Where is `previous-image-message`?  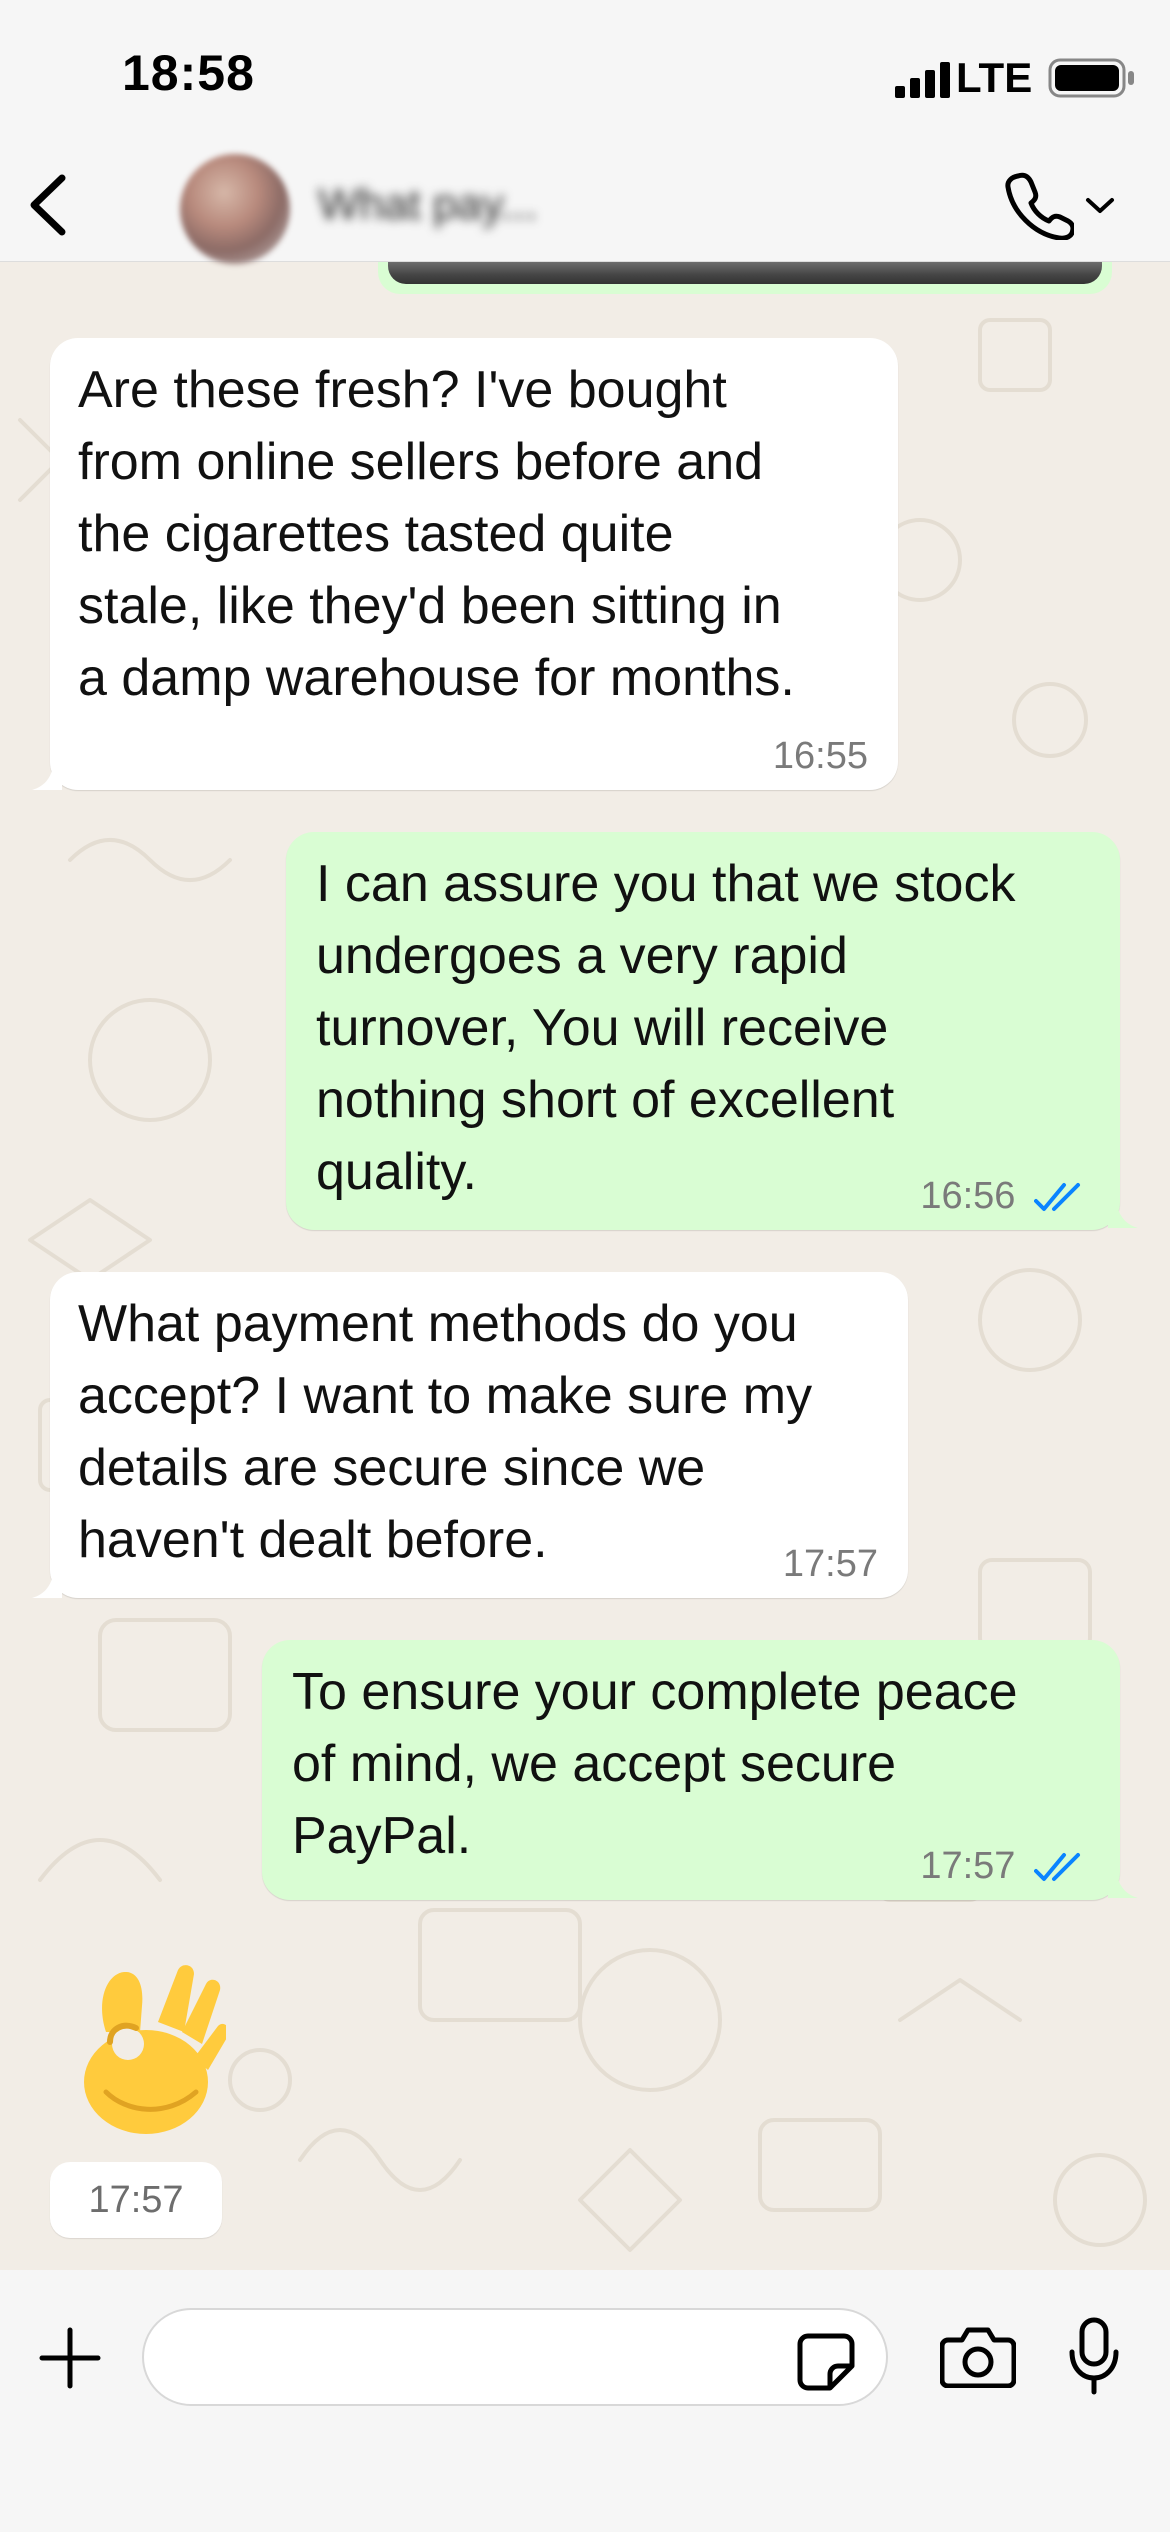
previous-image-message is located at coordinates (745, 278).